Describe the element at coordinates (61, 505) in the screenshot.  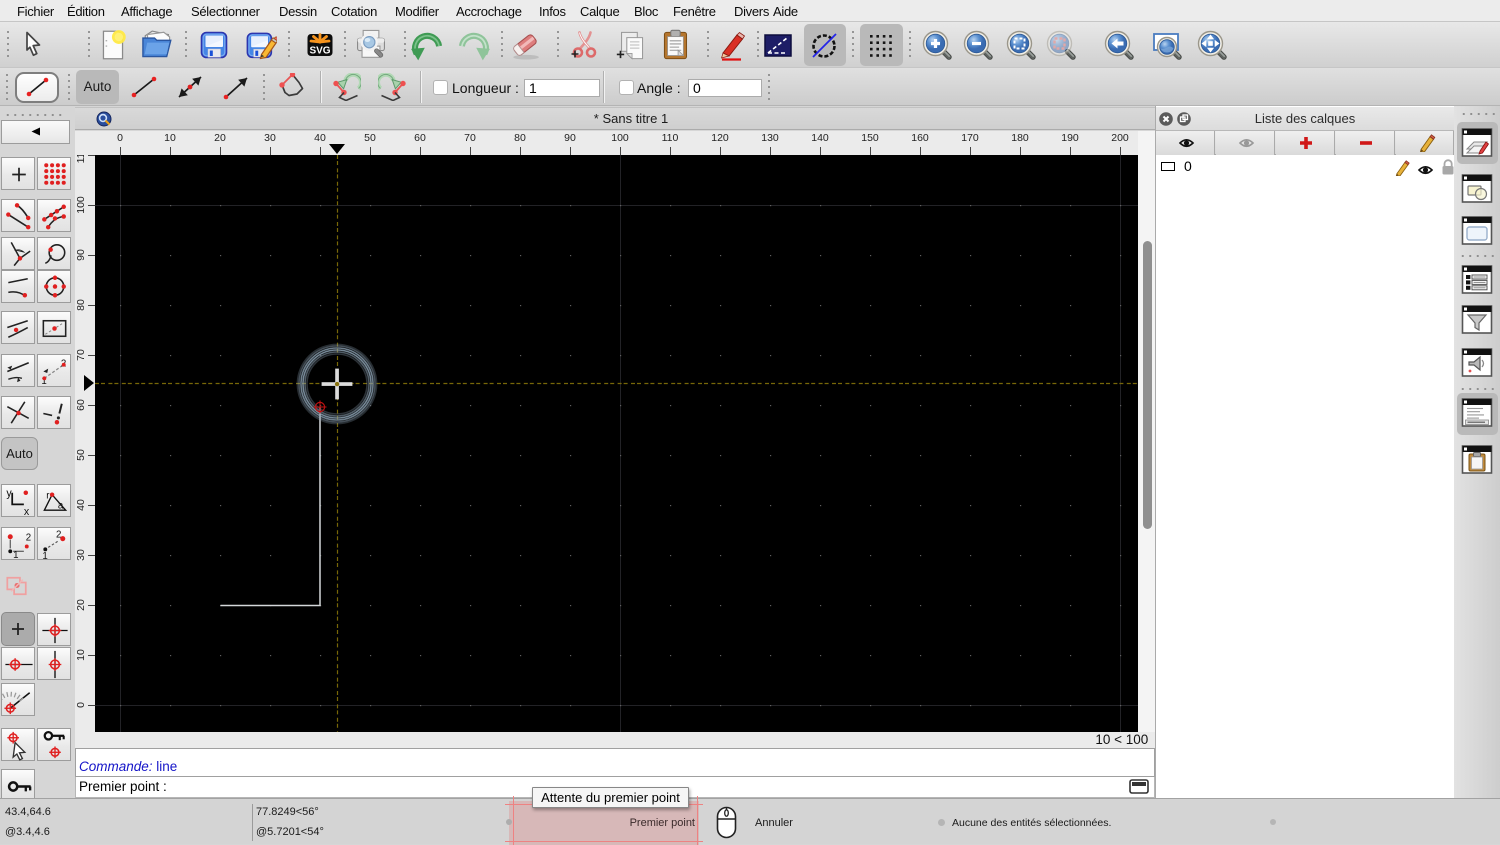
I see `svg-text: a` at that location.